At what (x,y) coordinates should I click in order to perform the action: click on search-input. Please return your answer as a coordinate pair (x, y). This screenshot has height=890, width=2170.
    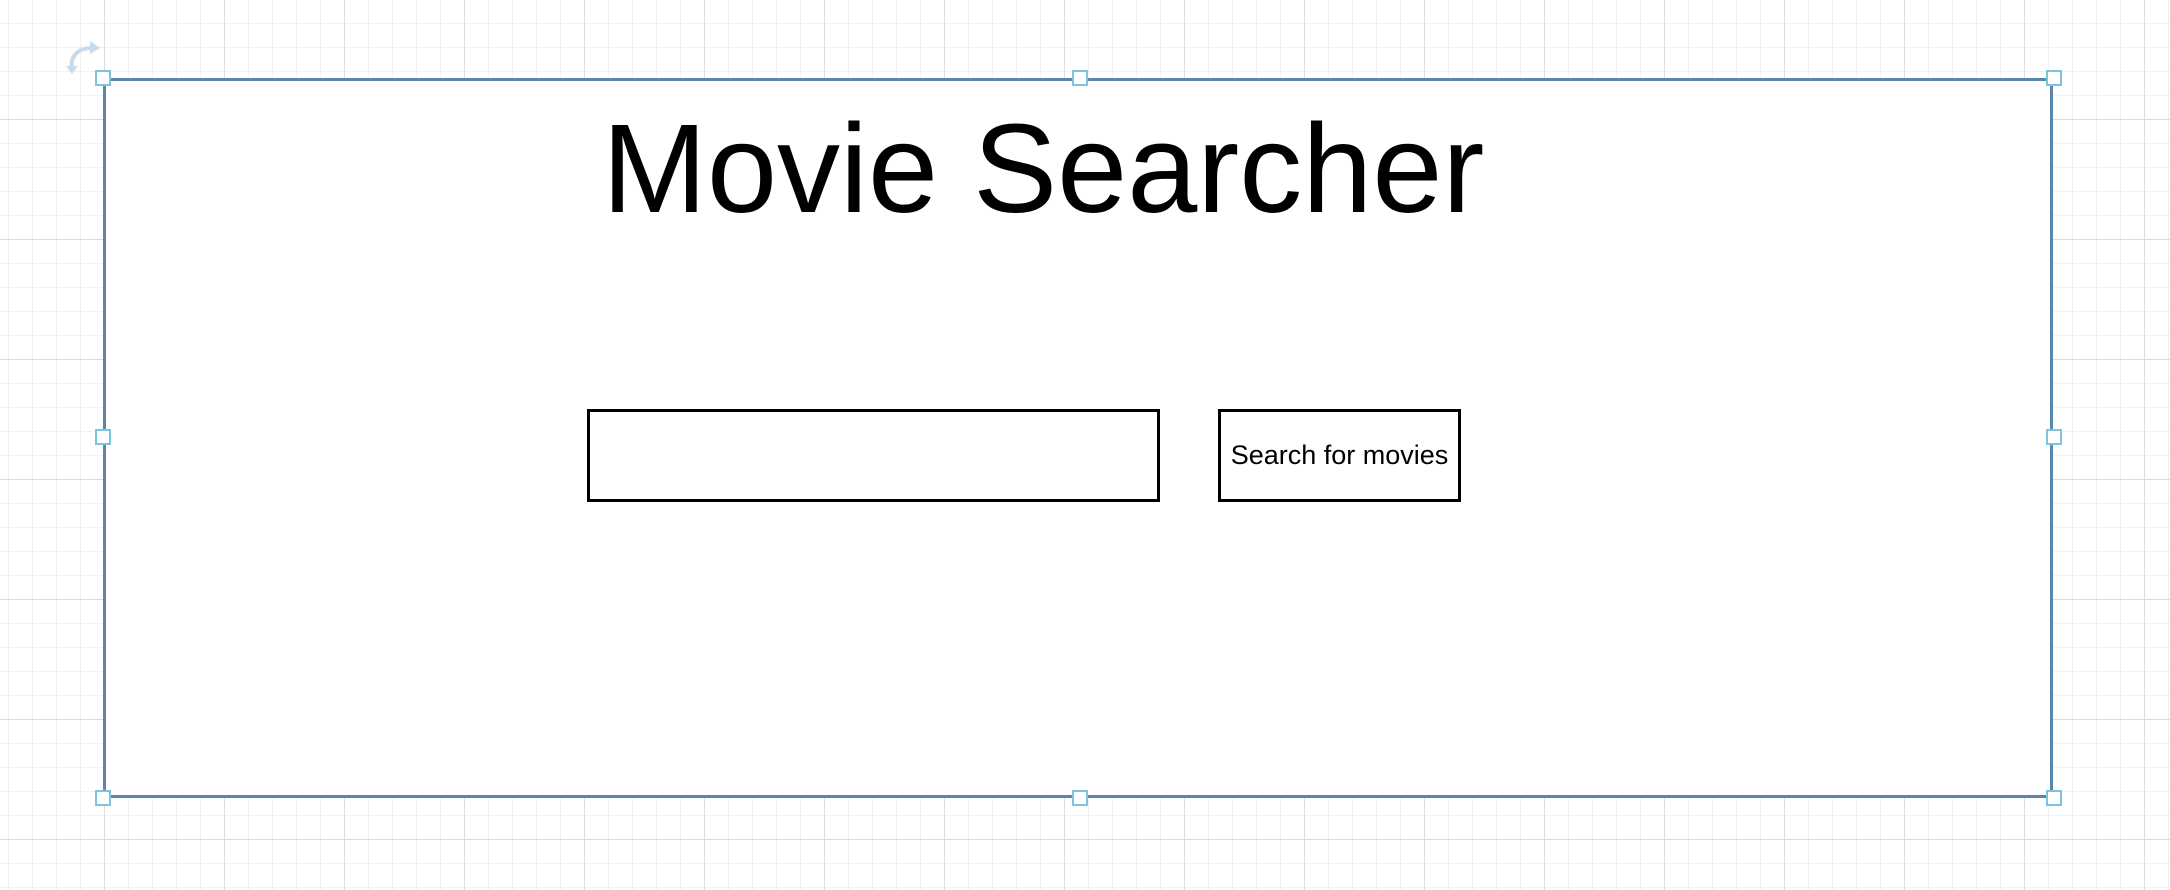
    Looking at the image, I should click on (873, 455).